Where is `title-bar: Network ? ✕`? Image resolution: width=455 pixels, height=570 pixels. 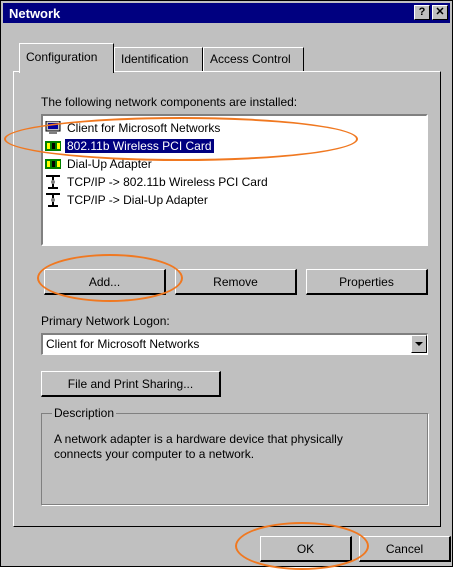
title-bar: Network ? ✕ is located at coordinates (226, 13).